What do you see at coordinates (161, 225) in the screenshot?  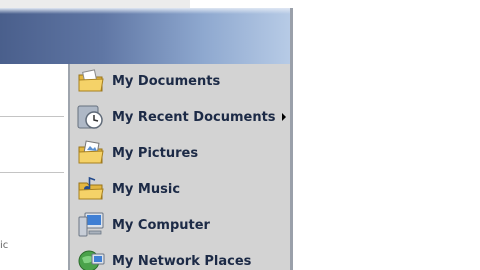 I see `menu-item-label: My Computer` at bounding box center [161, 225].